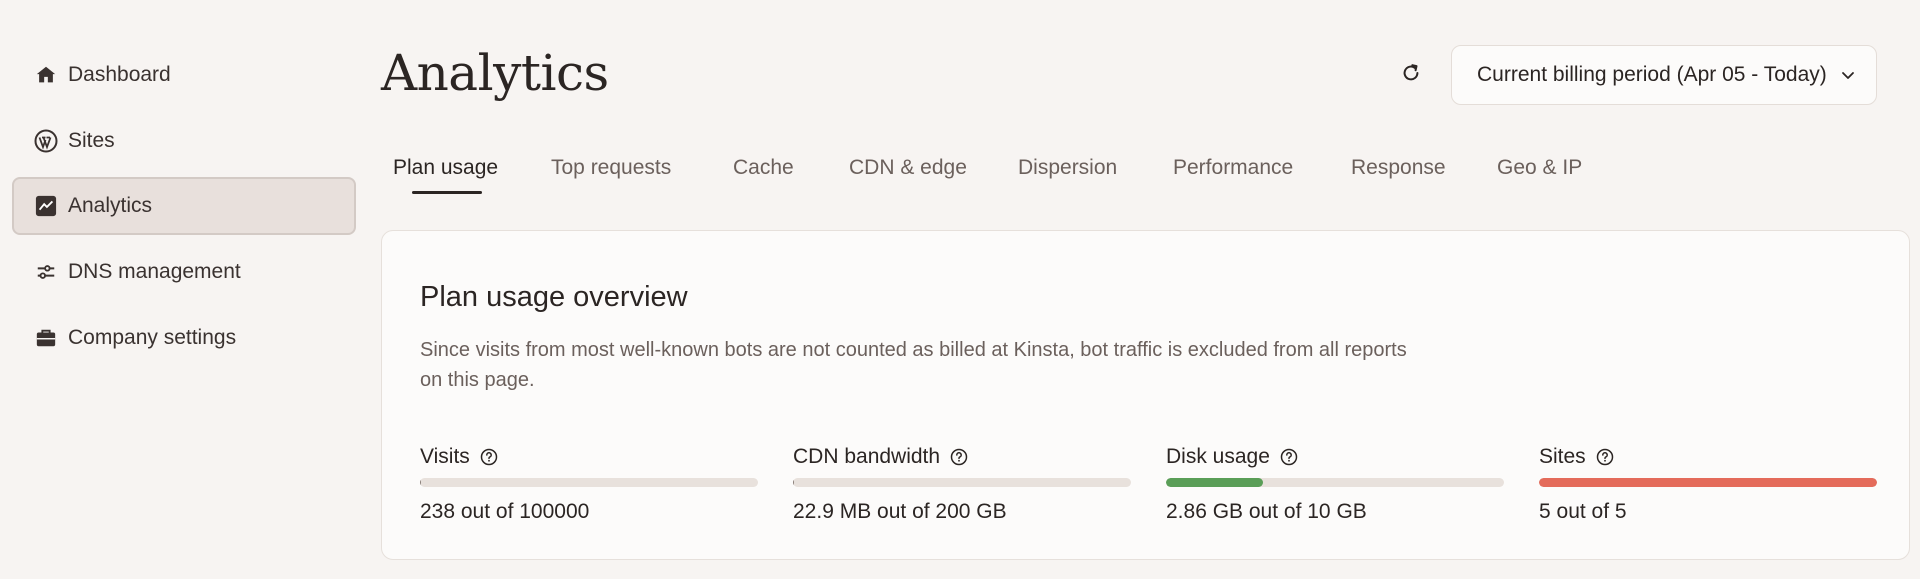  What do you see at coordinates (505, 511) in the screenshot?
I see `metric-value: 238 out of 100000` at bounding box center [505, 511].